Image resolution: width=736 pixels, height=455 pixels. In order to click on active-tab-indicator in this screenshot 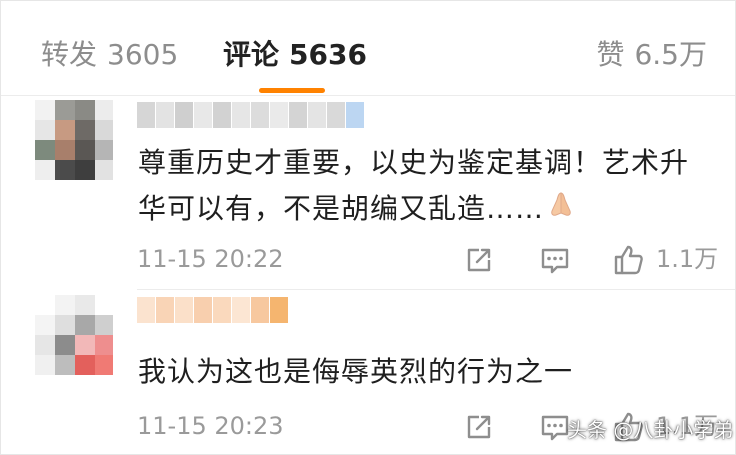, I will do `click(292, 90)`.